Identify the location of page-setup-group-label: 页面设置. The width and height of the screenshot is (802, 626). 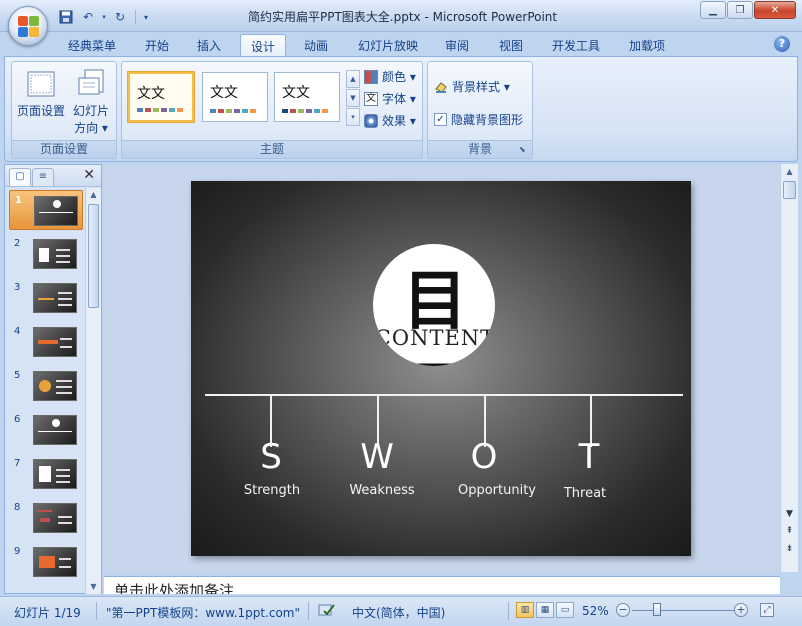
(64, 149).